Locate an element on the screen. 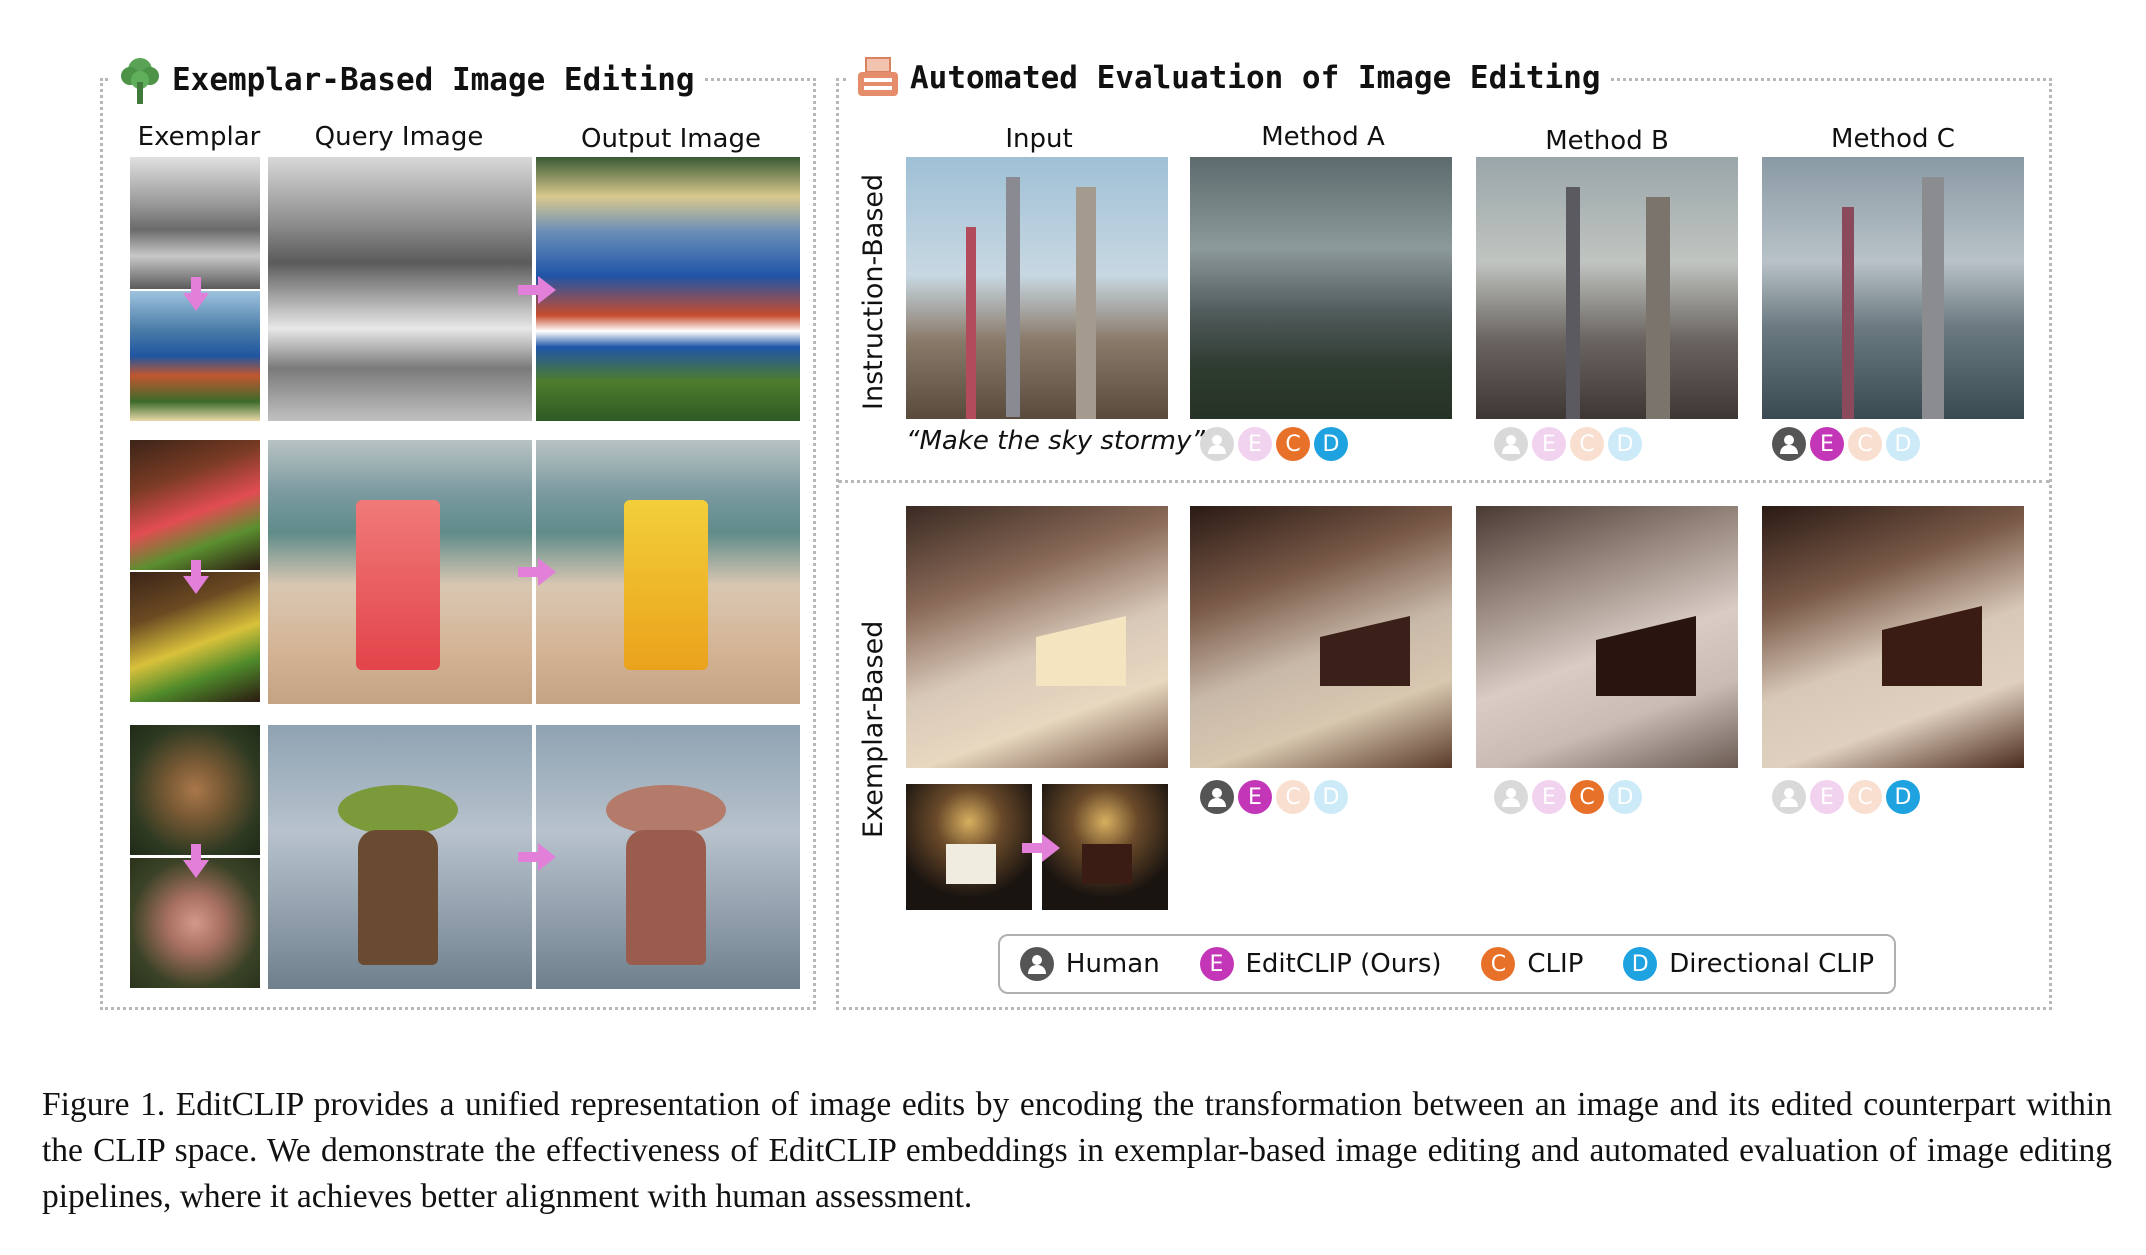 The height and width of the screenshot is (1255, 2146). method-b-cake is located at coordinates (1607, 637).